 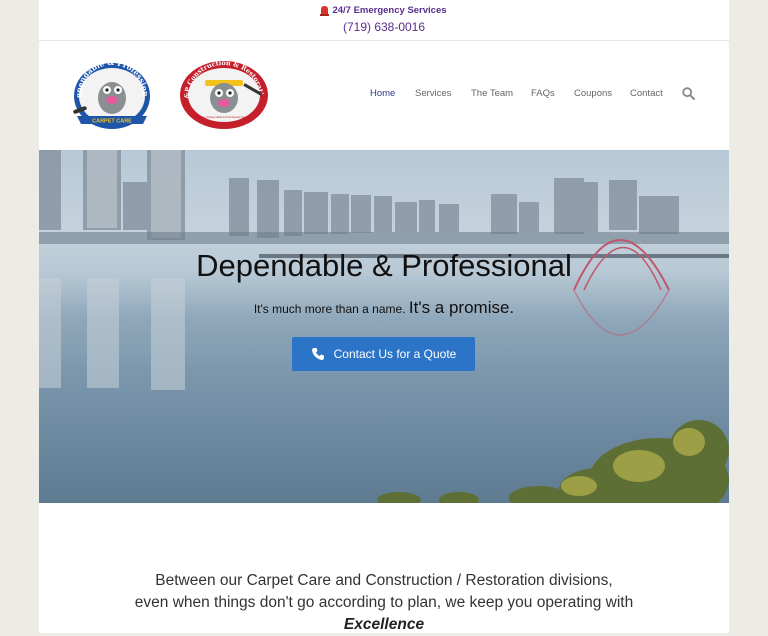 I want to click on carpet-logo-ribbon-text: CARPET CARE, so click(x=112, y=122).